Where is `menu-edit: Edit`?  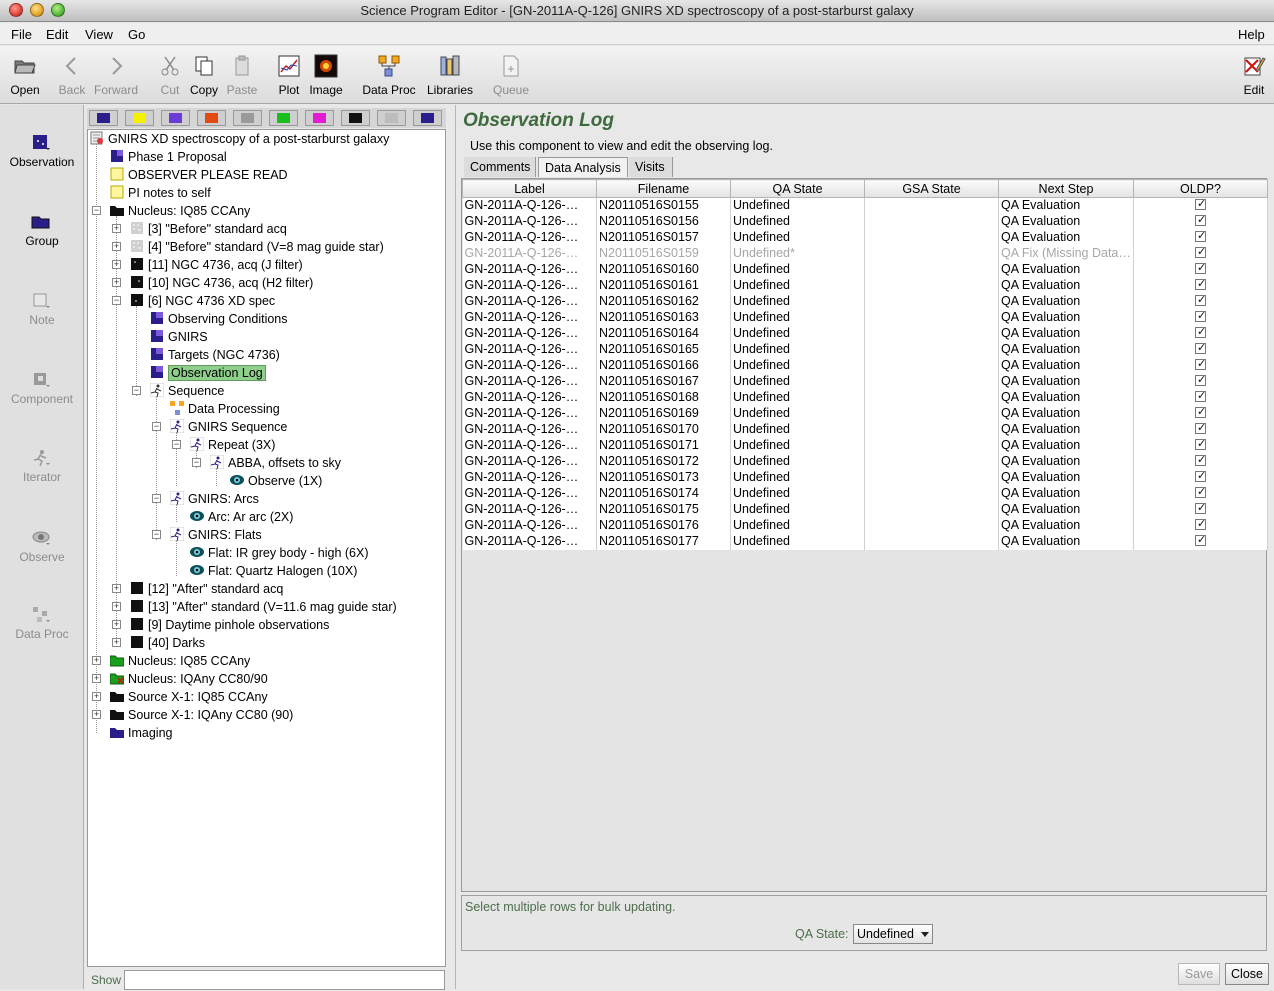 menu-edit: Edit is located at coordinates (57, 34).